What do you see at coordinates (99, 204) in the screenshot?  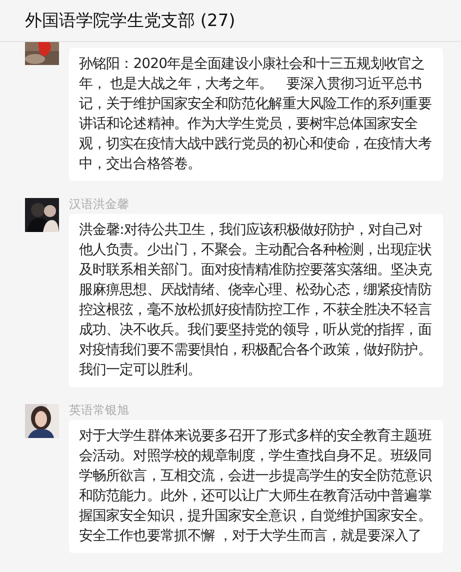 I see `sender-name: 汉语洪金馨` at bounding box center [99, 204].